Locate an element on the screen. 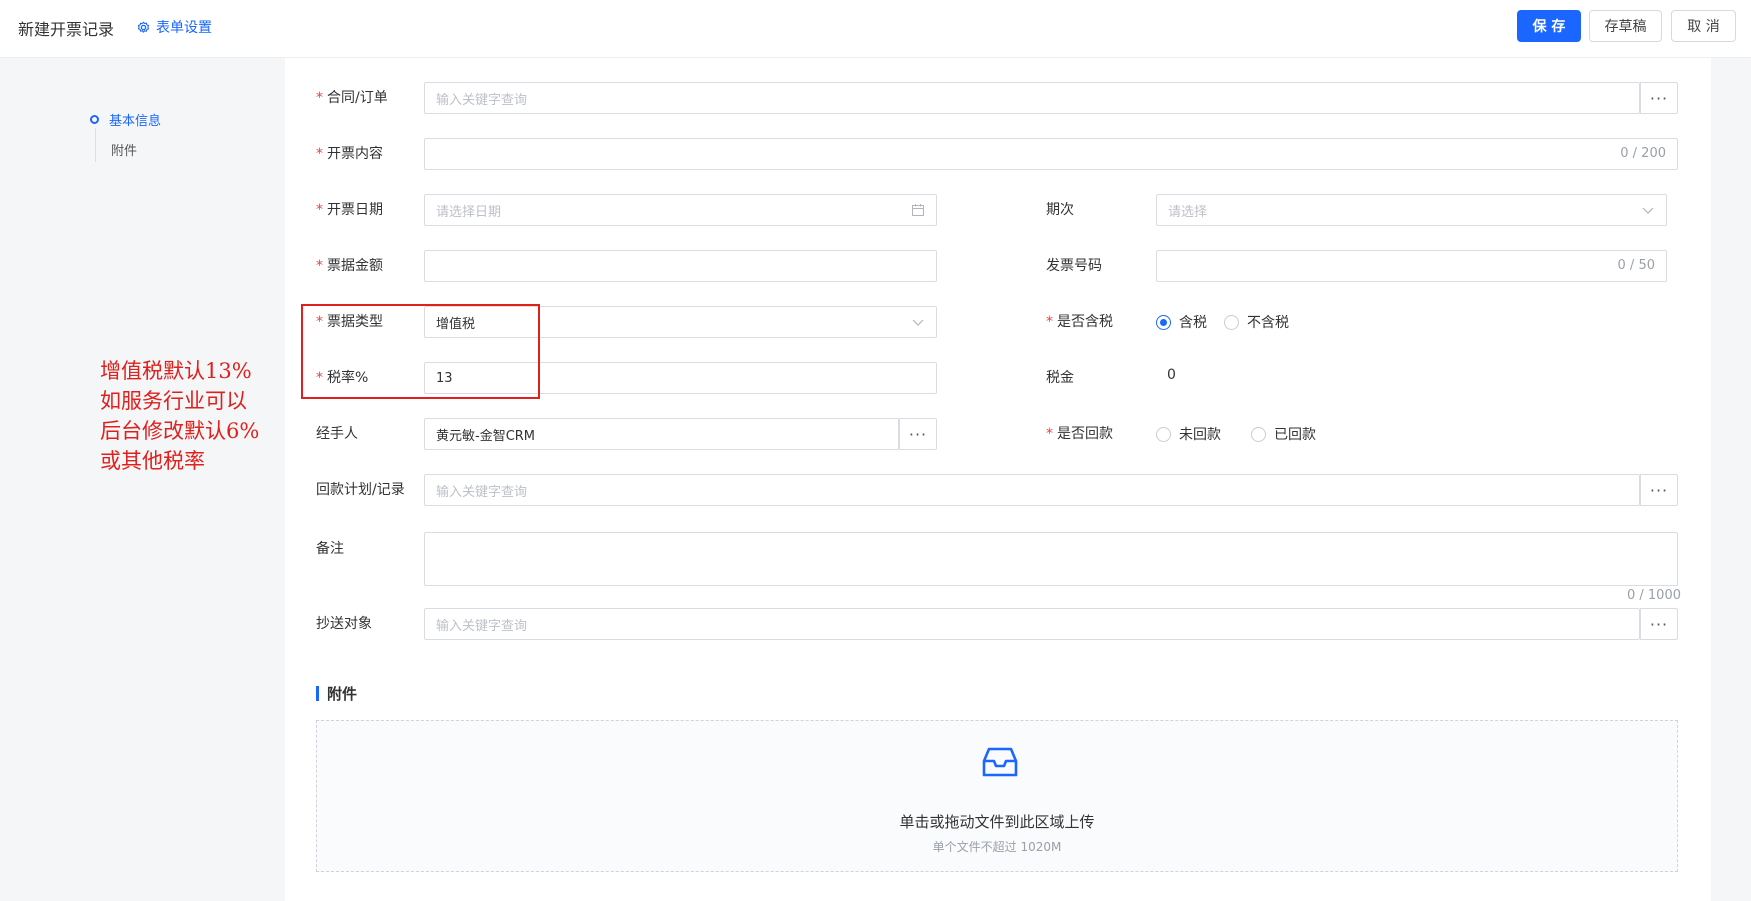  handler-label: 经手人 is located at coordinates (337, 434).